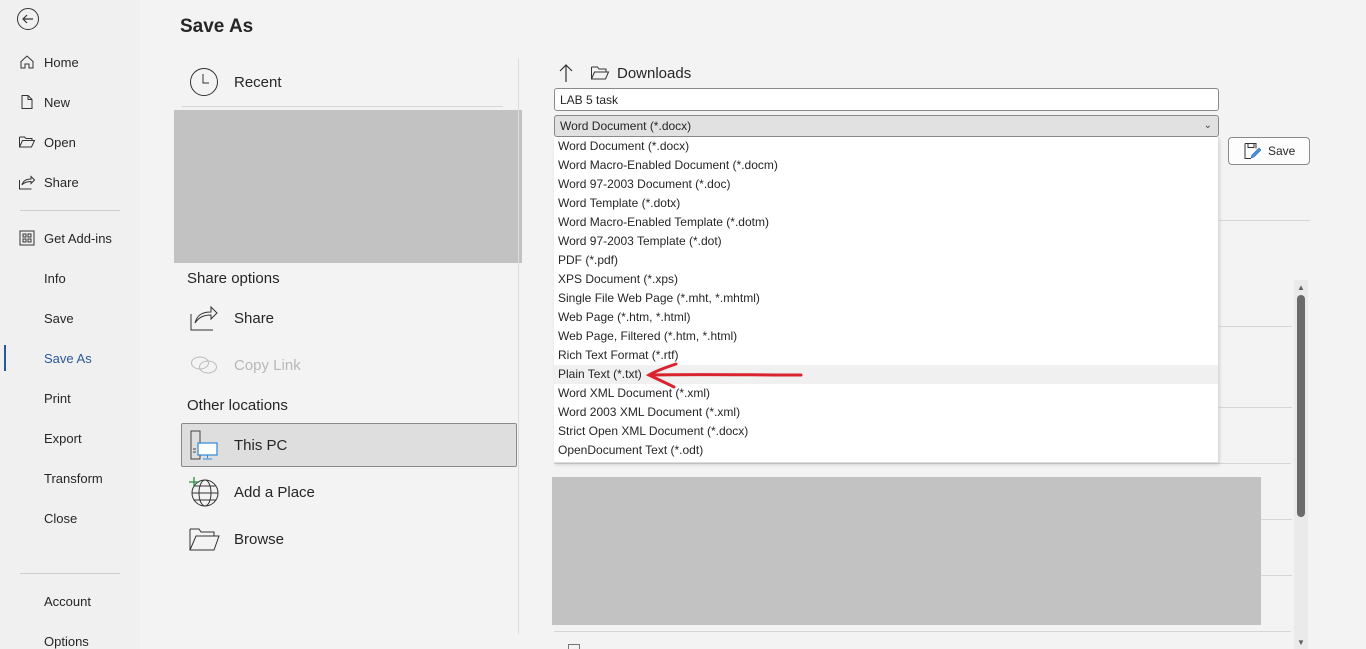  What do you see at coordinates (886, 279) in the screenshot?
I see `filetype-option: XPS Document (*.xps)` at bounding box center [886, 279].